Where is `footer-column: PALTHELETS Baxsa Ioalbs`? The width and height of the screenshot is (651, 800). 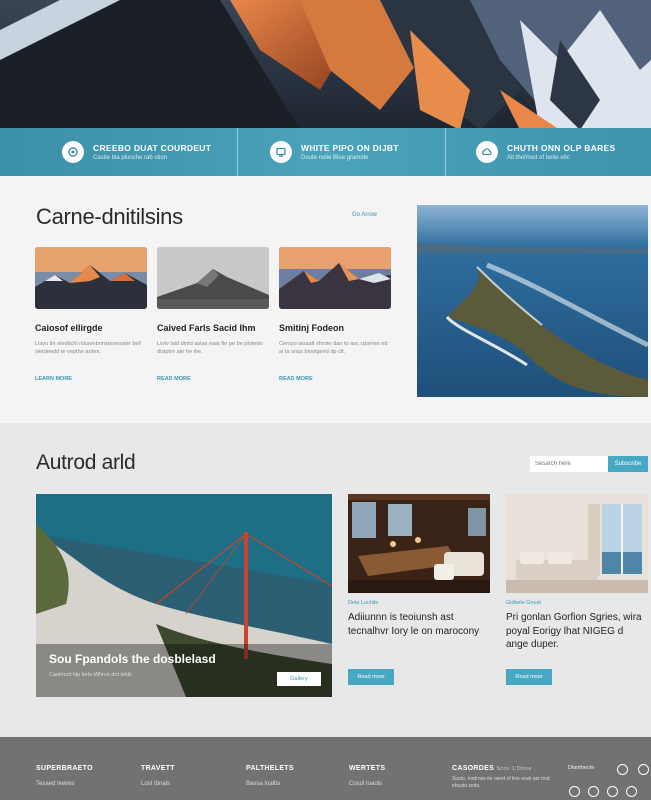 footer-column: PALTHELETS Baxsa Ioalbs is located at coordinates (270, 776).